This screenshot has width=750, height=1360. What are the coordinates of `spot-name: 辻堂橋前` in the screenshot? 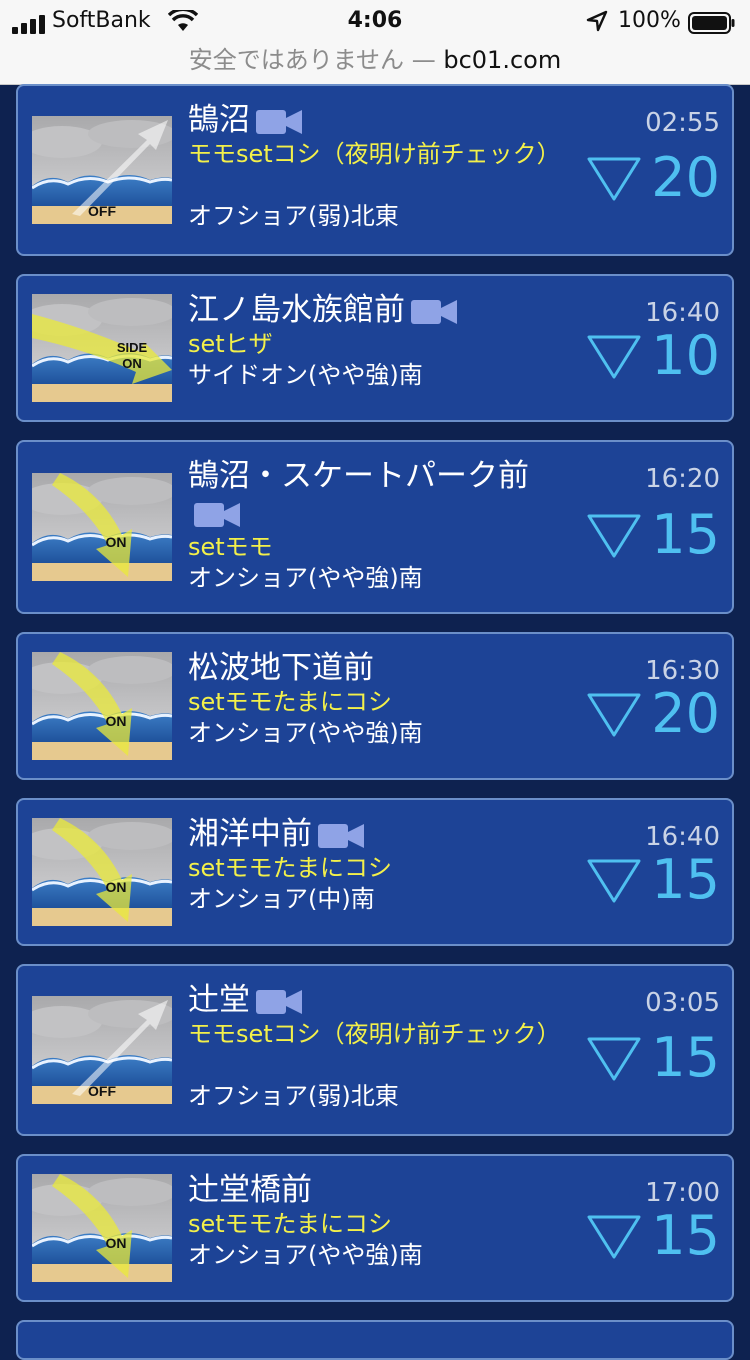 It's located at (380, 1190).